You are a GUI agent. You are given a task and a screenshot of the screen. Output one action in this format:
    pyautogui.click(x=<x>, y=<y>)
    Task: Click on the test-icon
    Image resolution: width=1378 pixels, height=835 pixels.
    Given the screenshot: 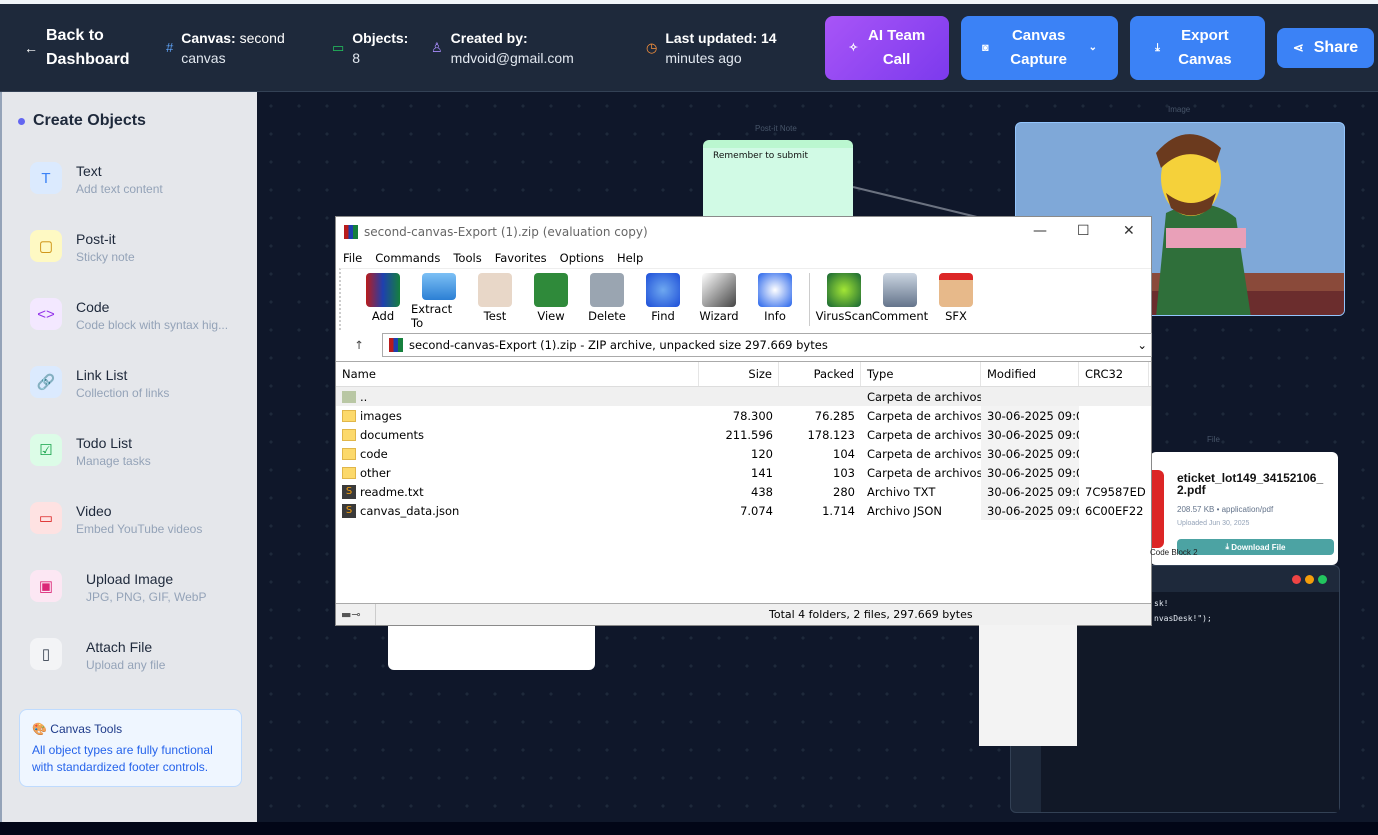 What is the action you would take?
    pyautogui.click(x=495, y=290)
    